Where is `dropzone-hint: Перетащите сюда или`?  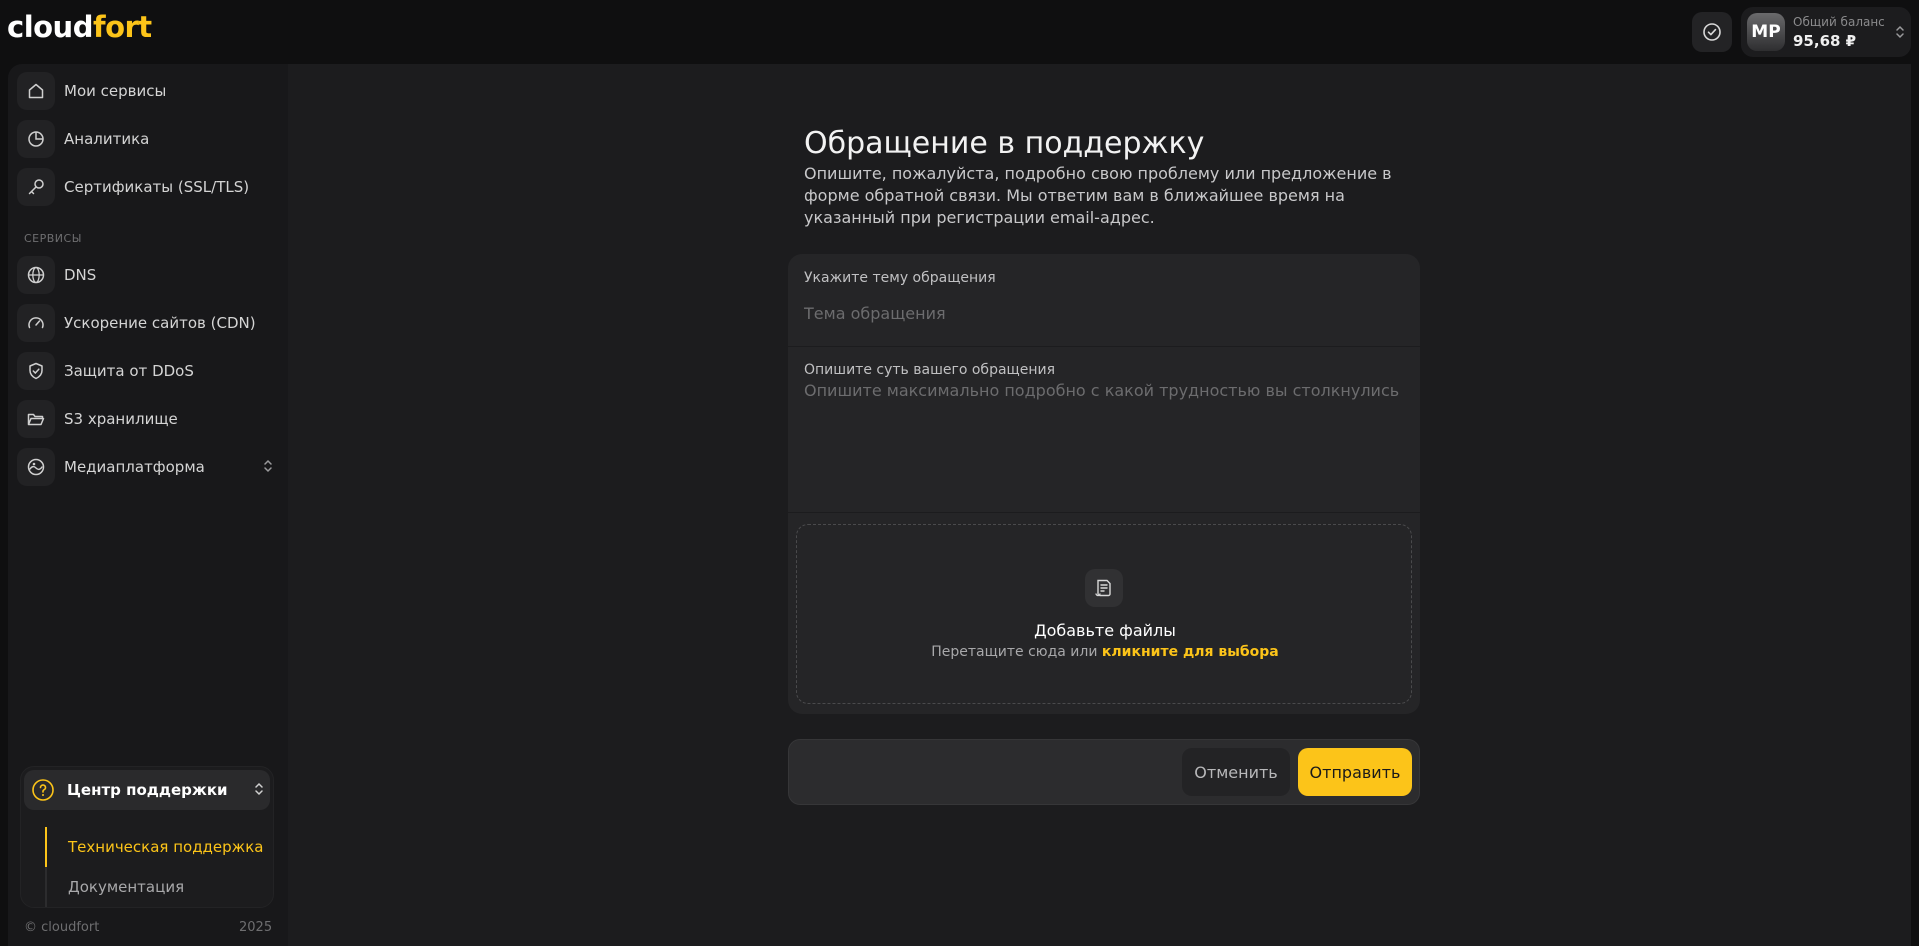 dropzone-hint: Перетащите сюда или is located at coordinates (1016, 652).